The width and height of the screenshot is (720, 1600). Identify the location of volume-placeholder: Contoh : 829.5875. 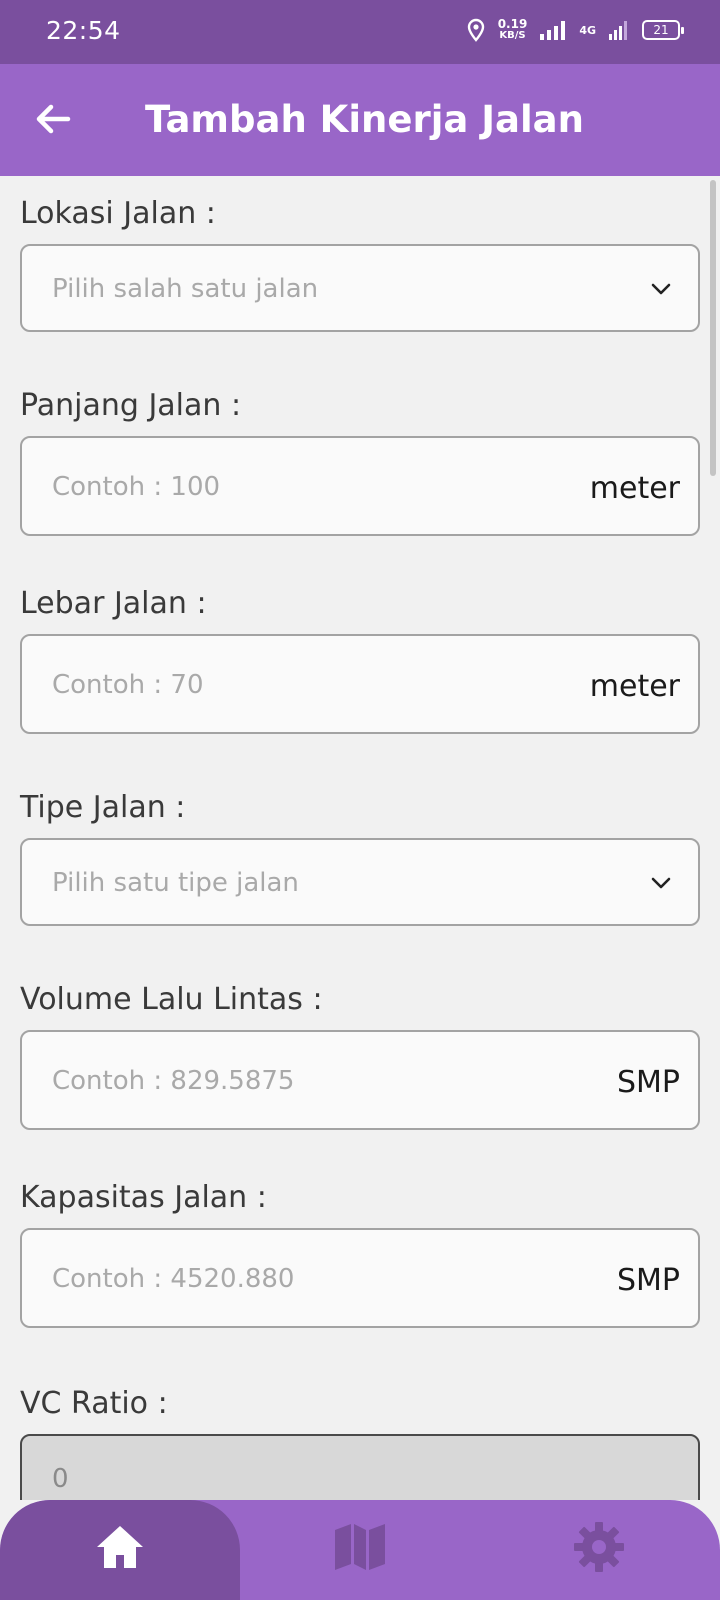
(173, 1081).